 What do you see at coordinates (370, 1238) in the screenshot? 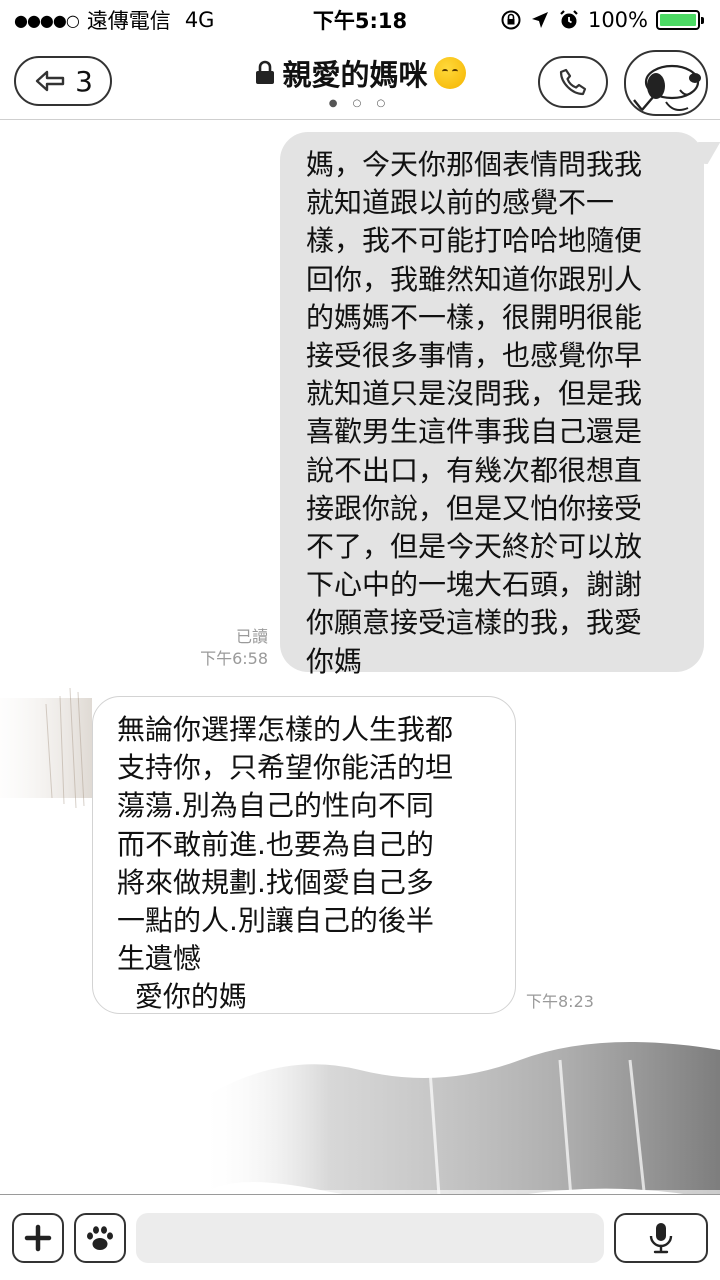
I see `message-input` at bounding box center [370, 1238].